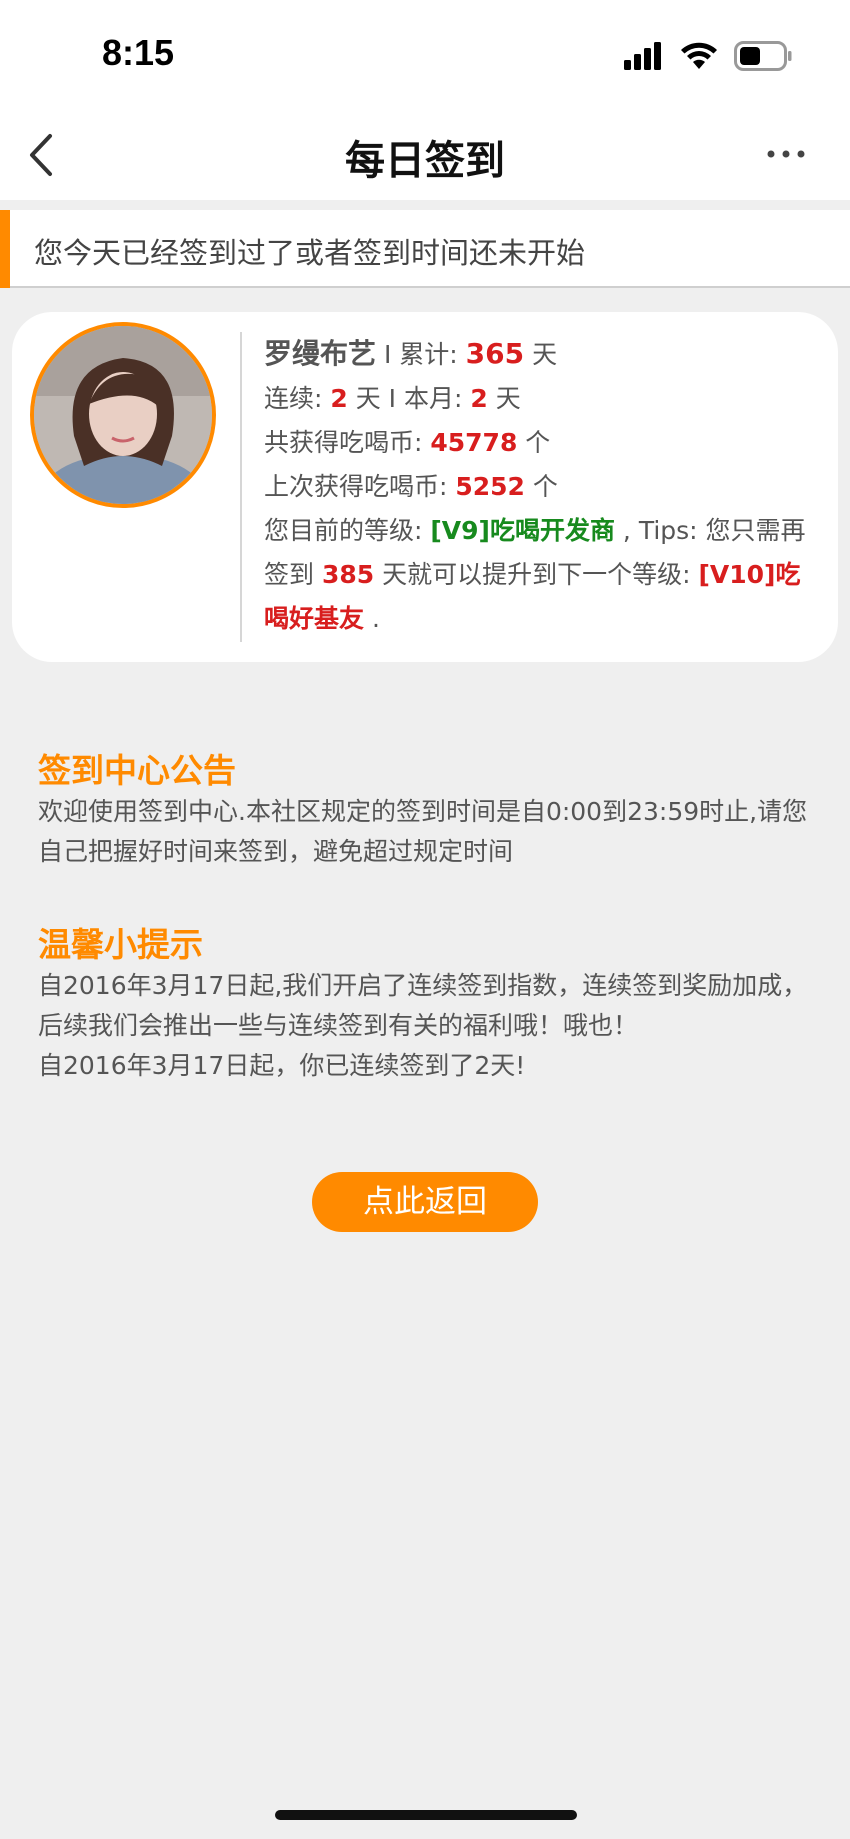 This screenshot has width=850, height=1839. Describe the element at coordinates (297, 398) in the screenshot. I see `streak-label: 连续:` at that location.